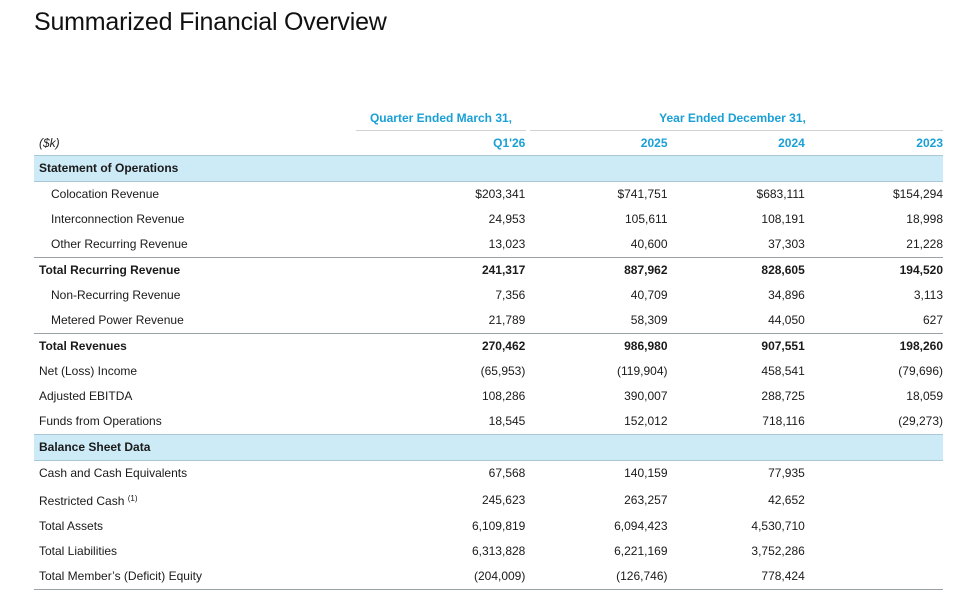 This screenshot has height=608, width=960. What do you see at coordinates (736, 270) in the screenshot?
I see `cell-2024: 828,605` at bounding box center [736, 270].